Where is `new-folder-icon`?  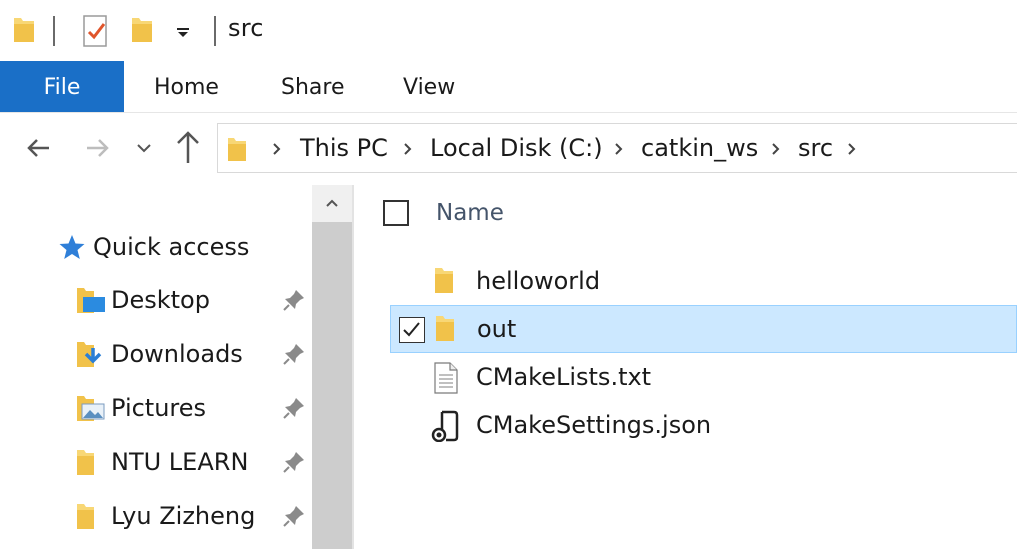
new-folder-icon is located at coordinates (142, 31).